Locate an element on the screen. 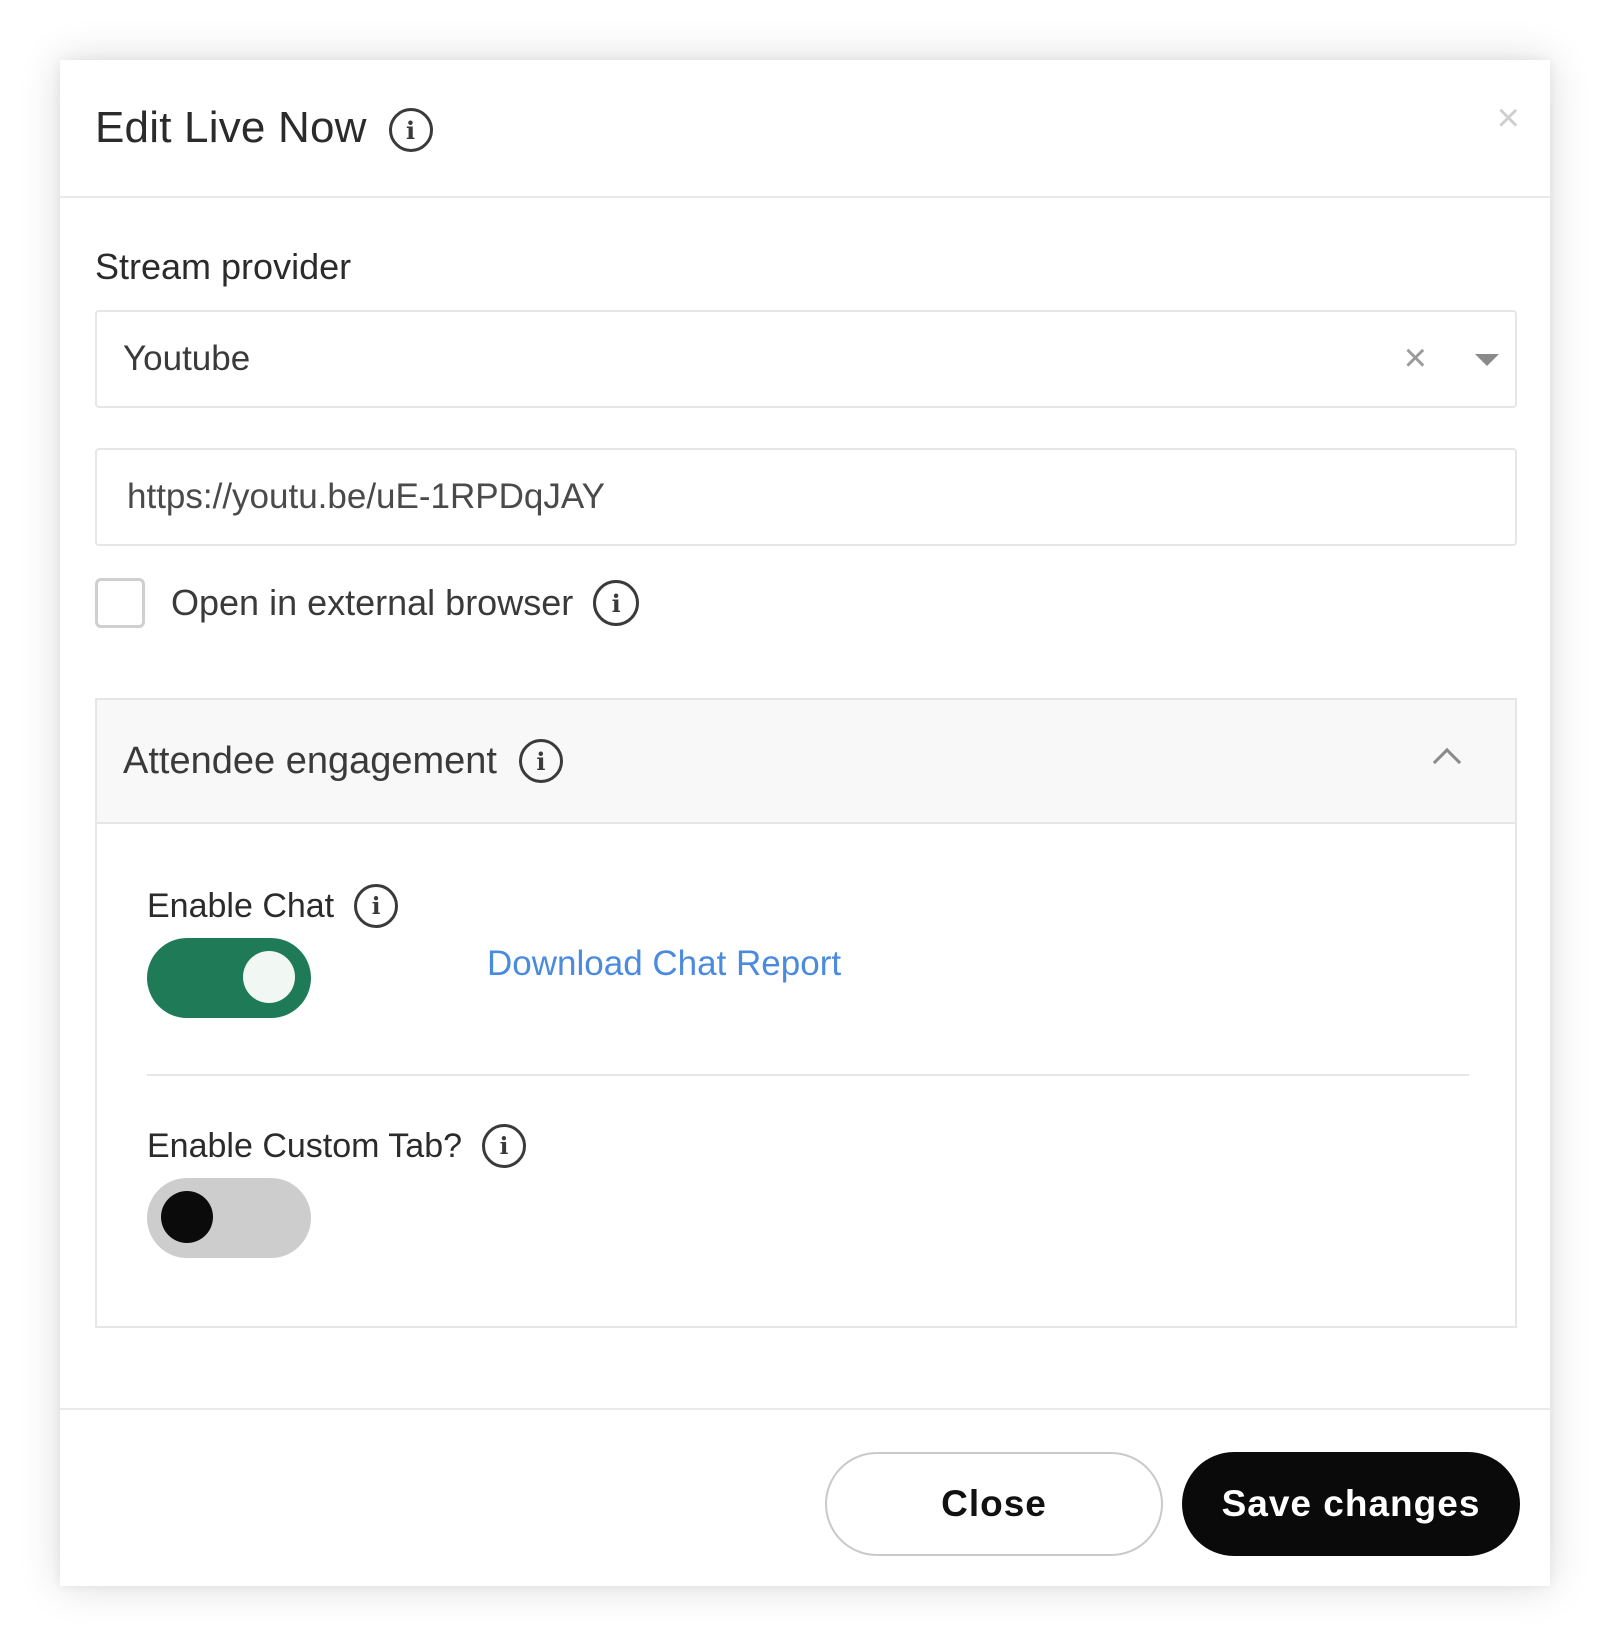  enable-chat-toggle is located at coordinates (229, 978).